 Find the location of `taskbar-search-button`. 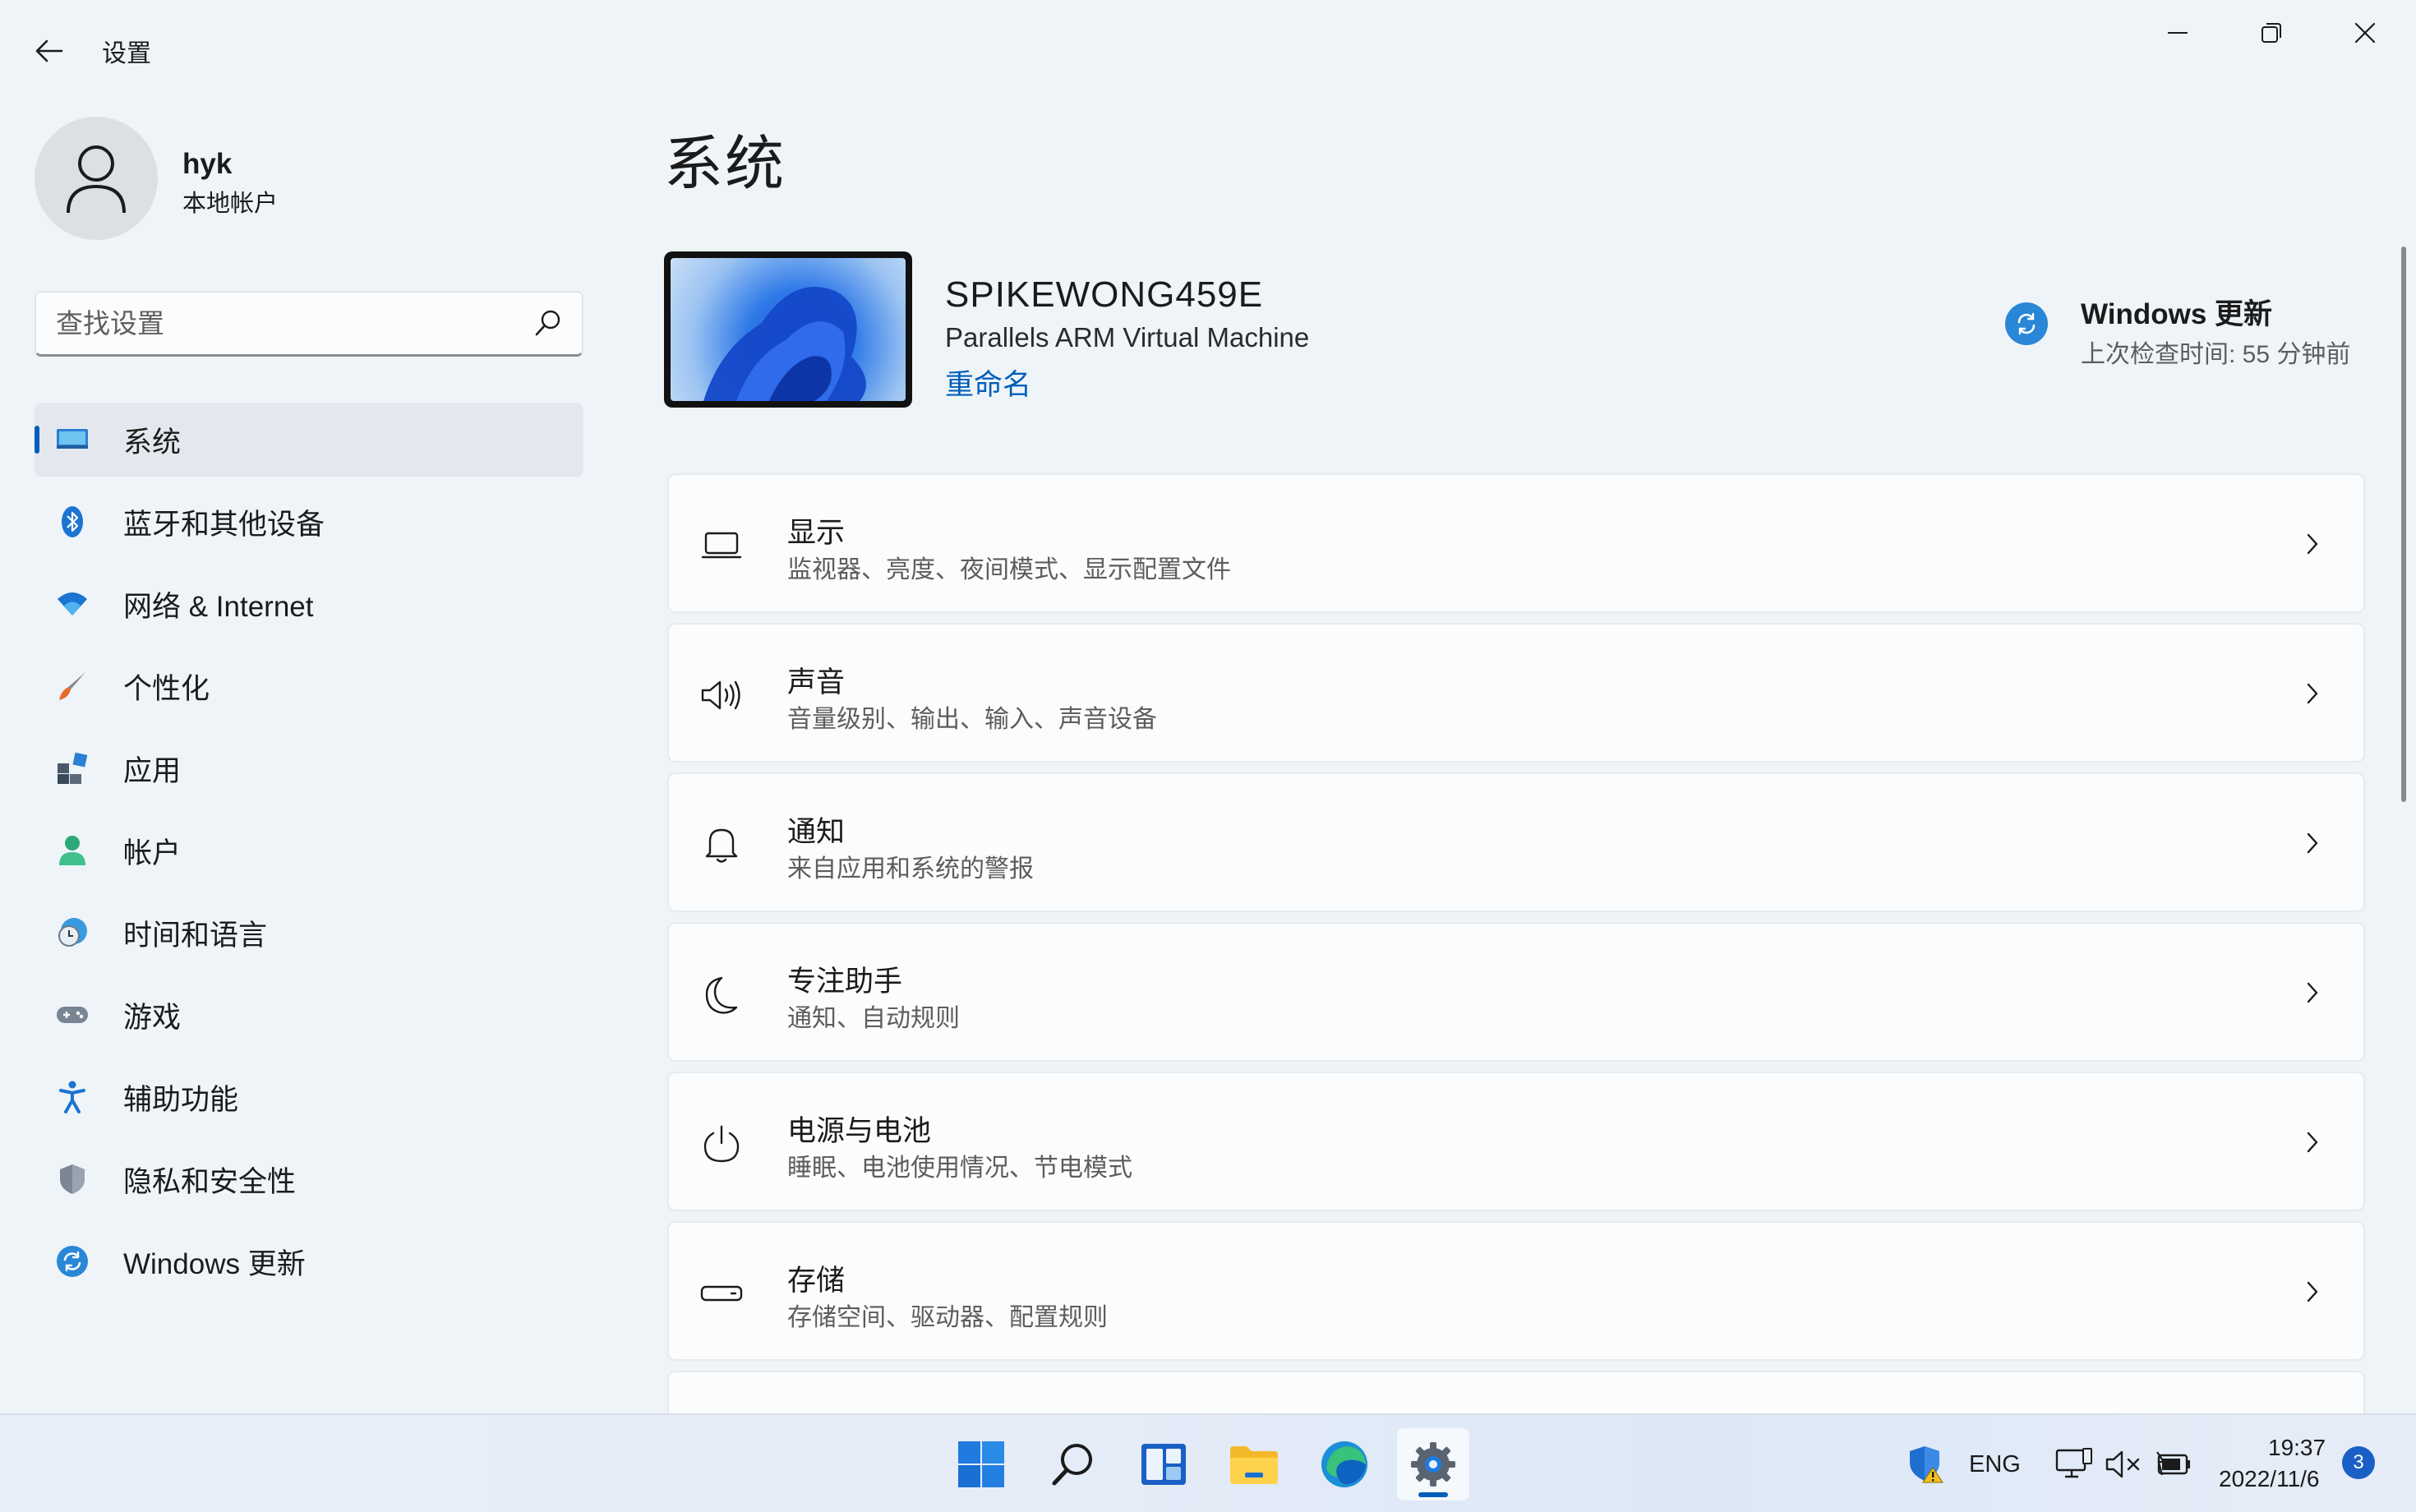

taskbar-search-button is located at coordinates (1073, 1464).